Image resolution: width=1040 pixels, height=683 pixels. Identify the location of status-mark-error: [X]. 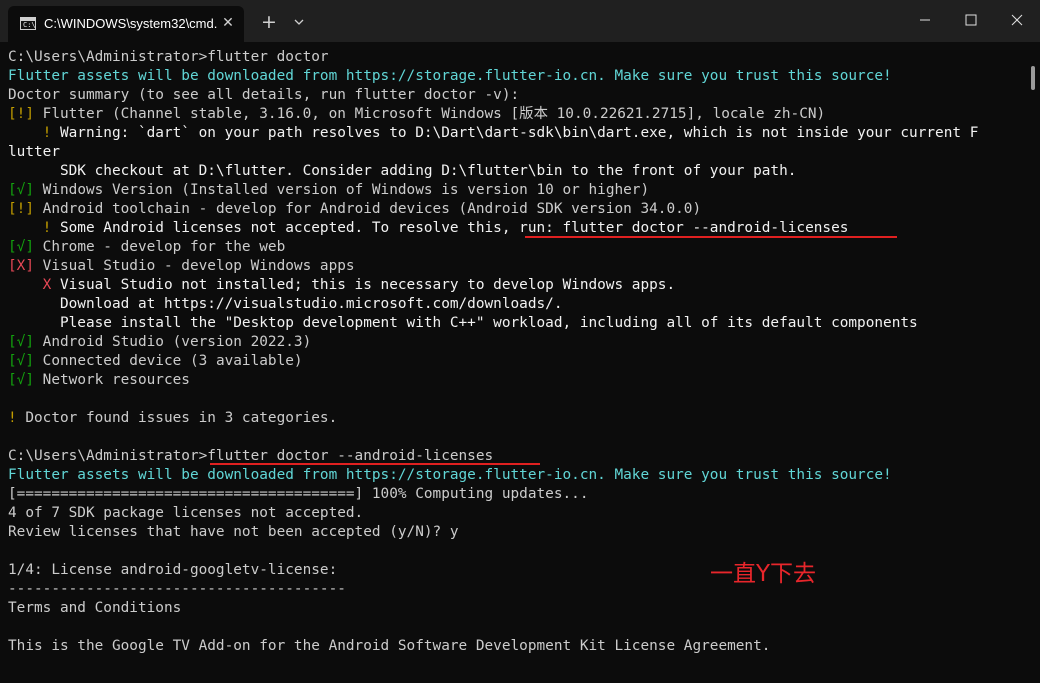
(21, 266).